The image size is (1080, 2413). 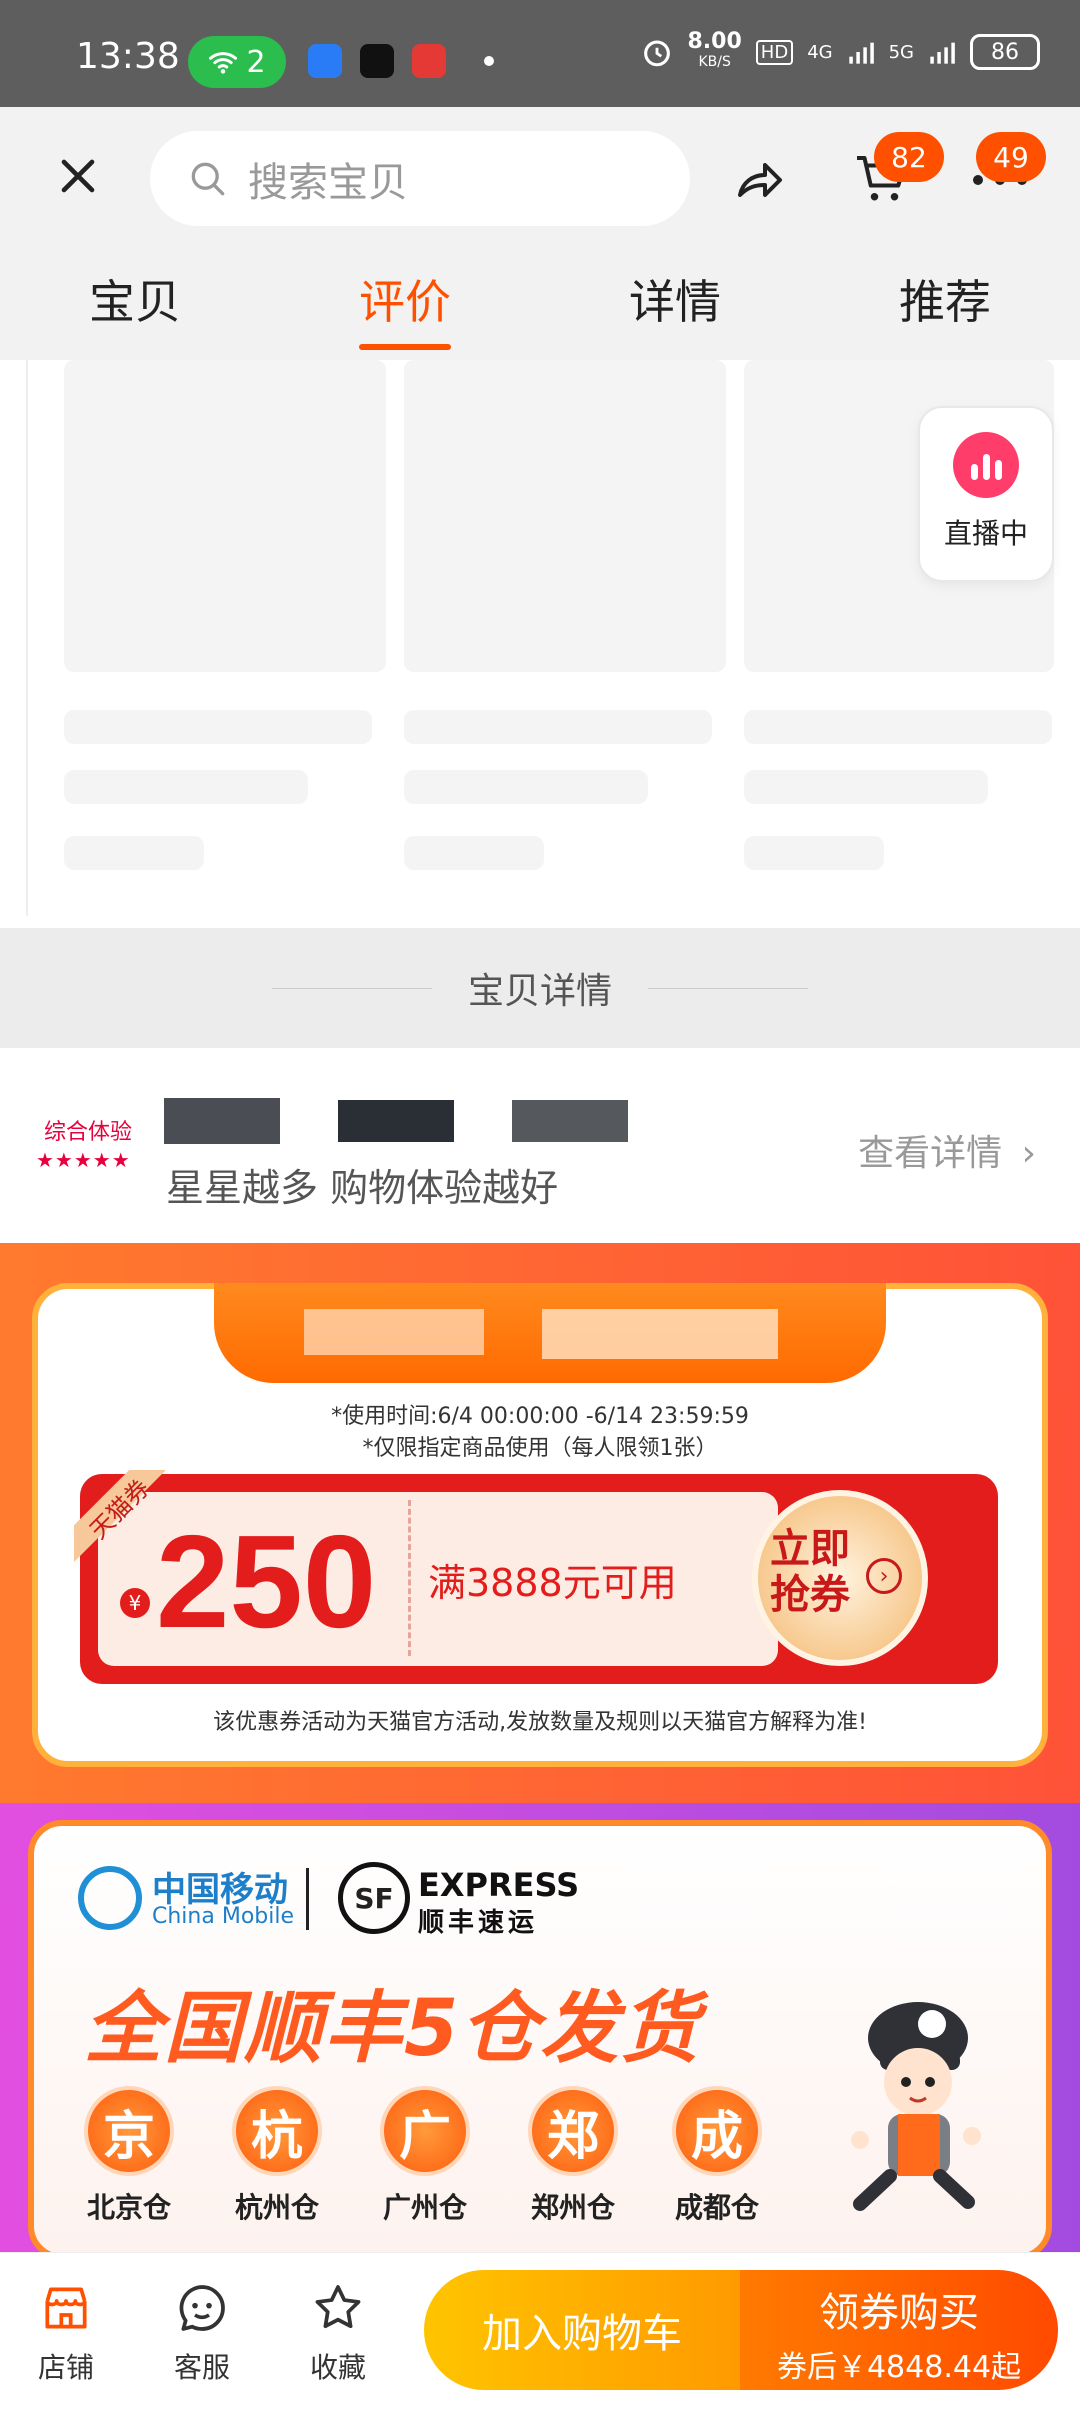 What do you see at coordinates (717, 2131) in the screenshot?
I see `warehouse-chengdu-icon: 成` at bounding box center [717, 2131].